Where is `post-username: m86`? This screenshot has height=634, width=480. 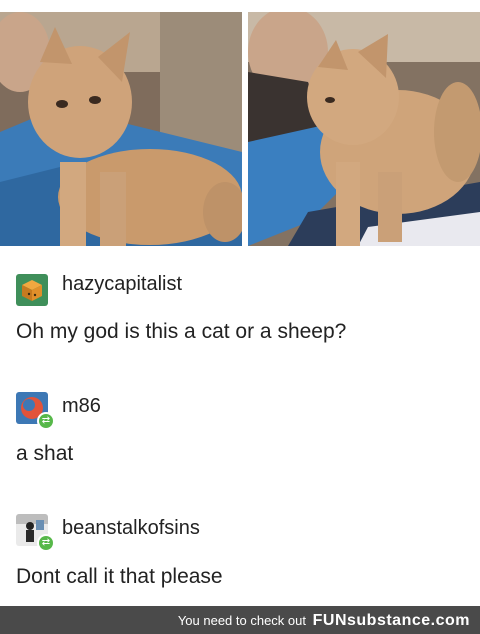
post-username: m86 is located at coordinates (81, 406).